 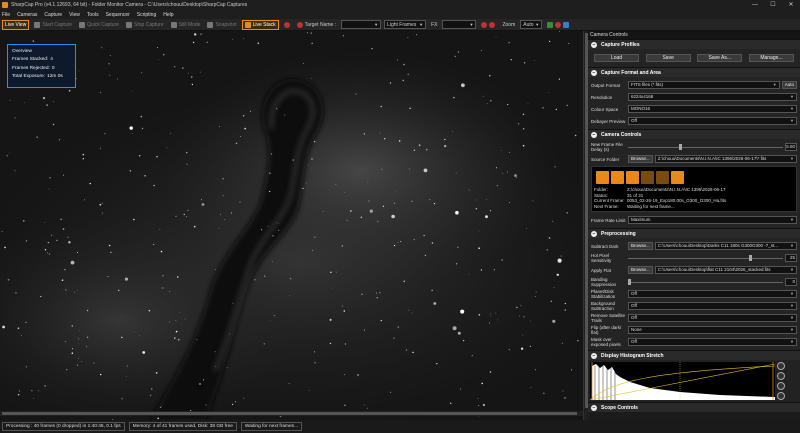 I want to click on next-icon, so click(x=662, y=177).